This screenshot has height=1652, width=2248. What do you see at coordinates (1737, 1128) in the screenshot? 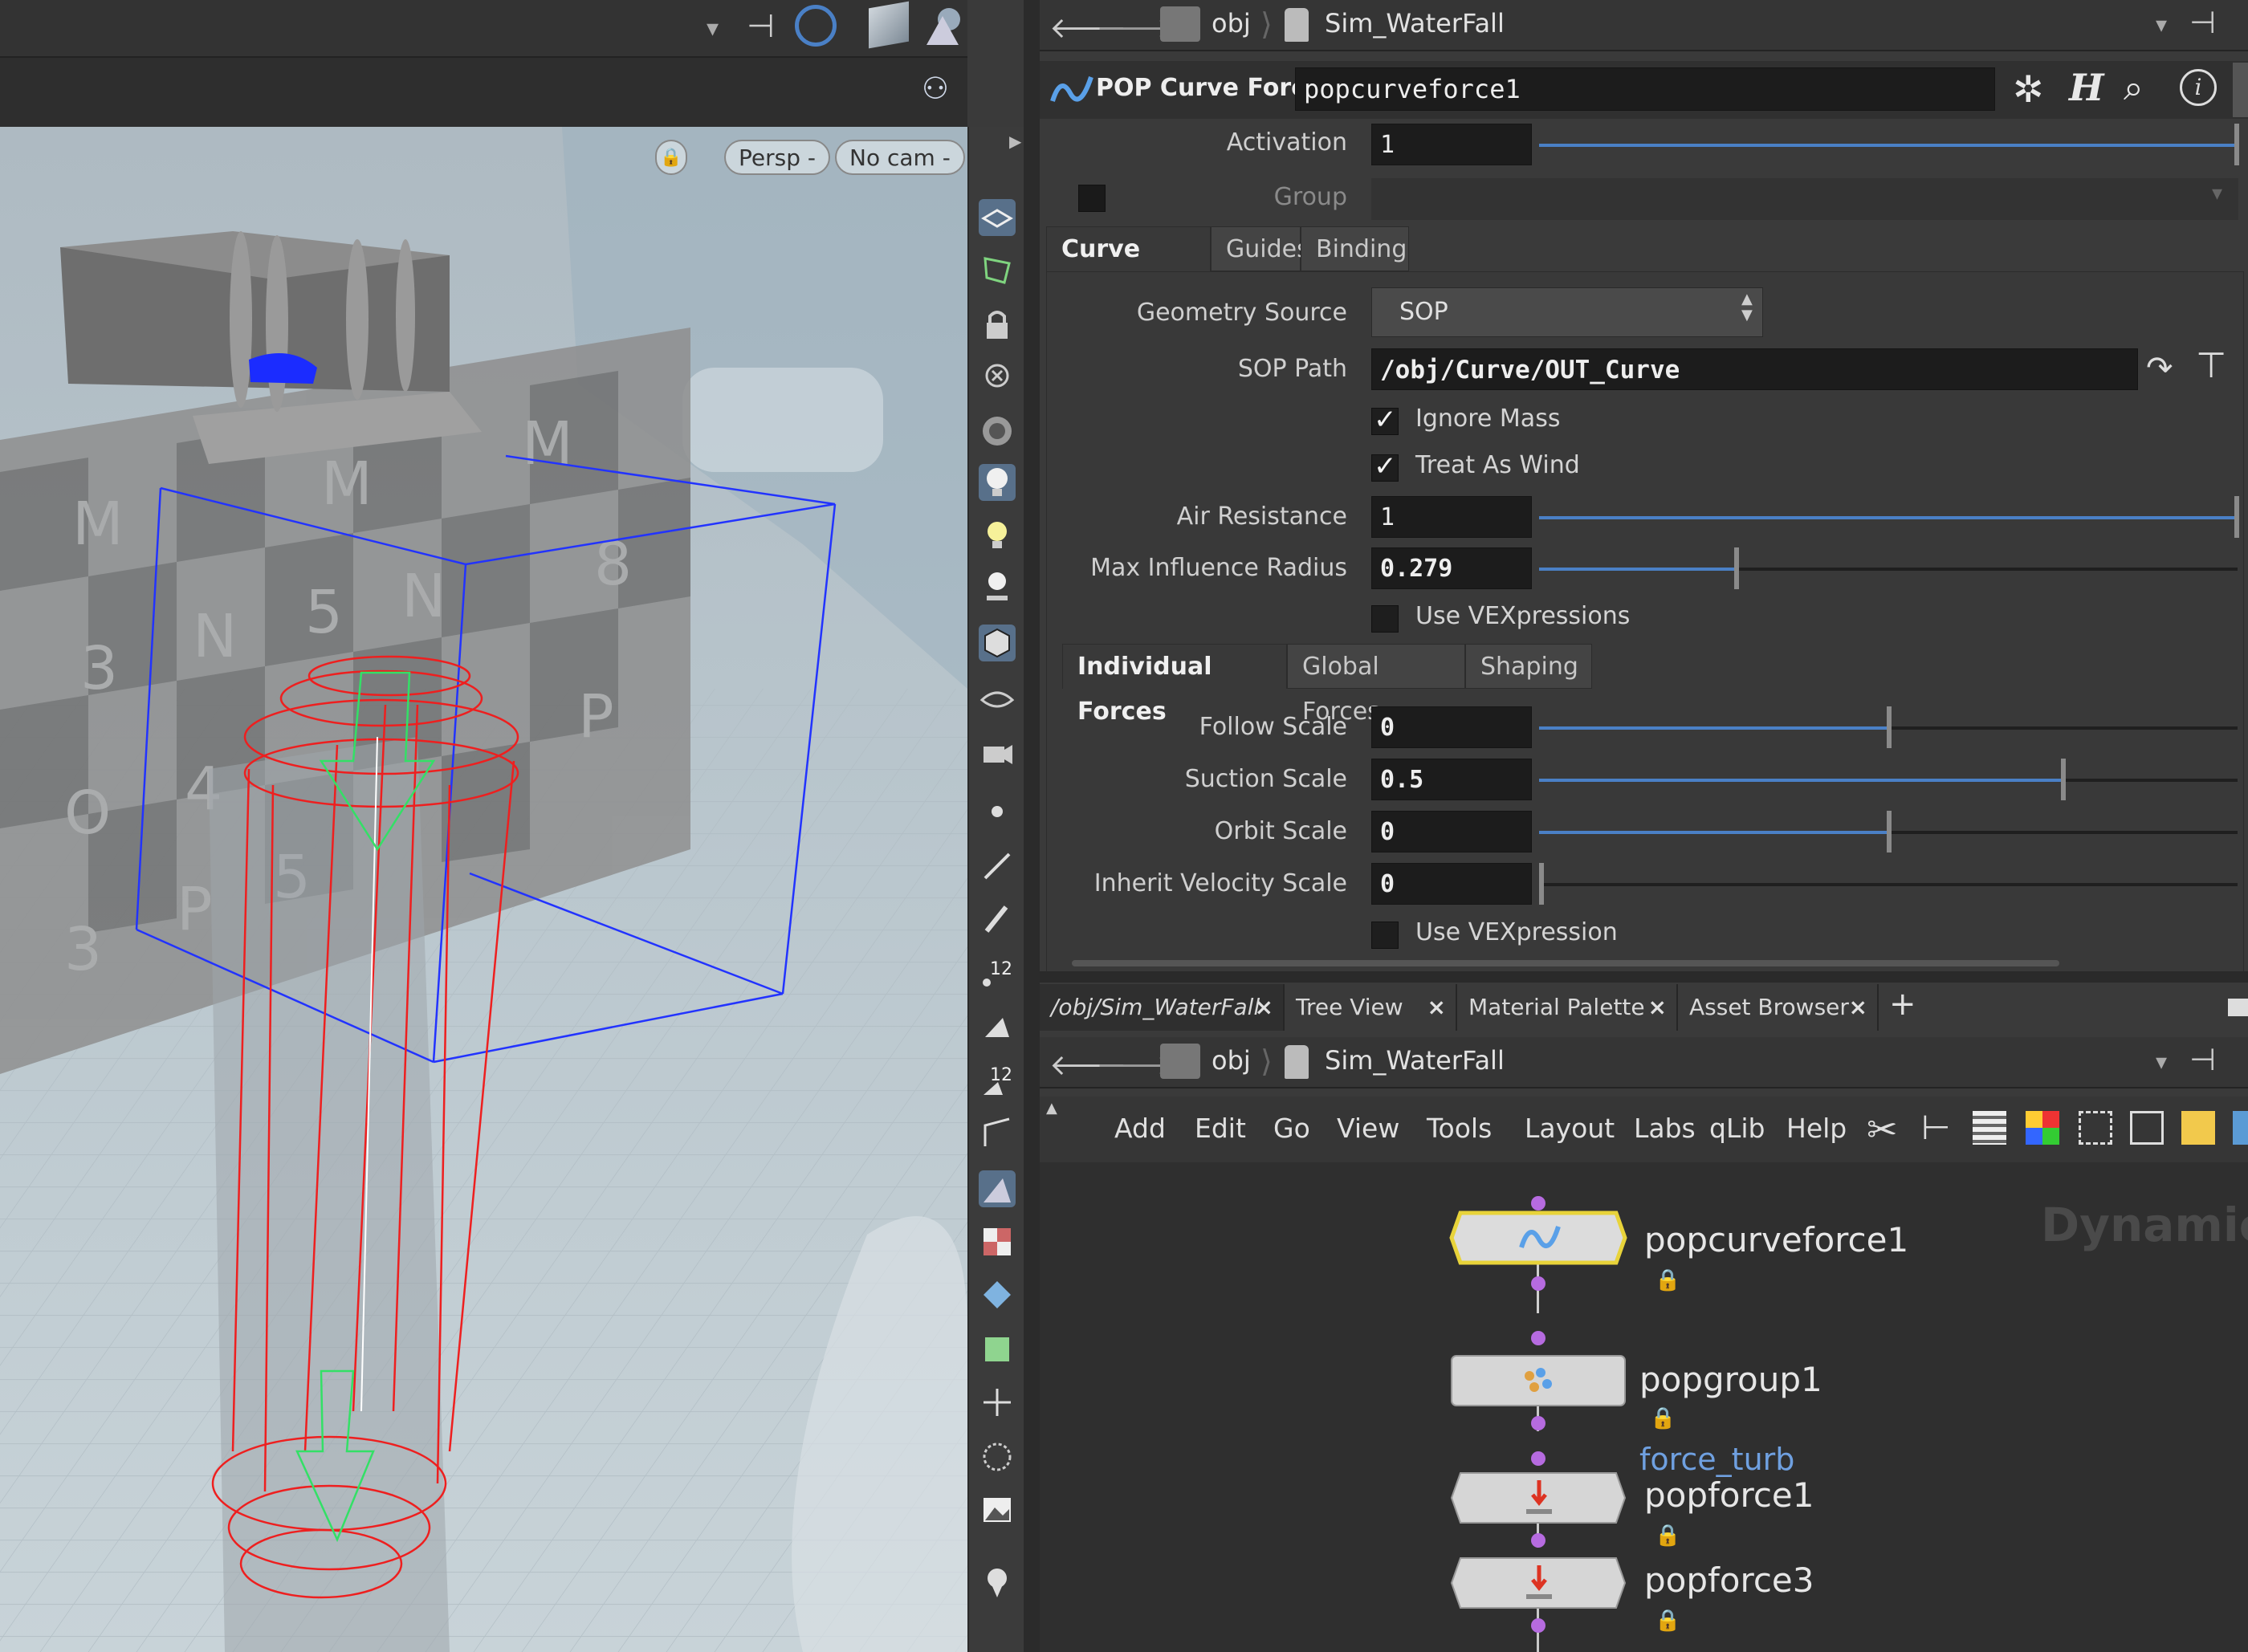
I see `menu-qlib: qLib` at bounding box center [1737, 1128].